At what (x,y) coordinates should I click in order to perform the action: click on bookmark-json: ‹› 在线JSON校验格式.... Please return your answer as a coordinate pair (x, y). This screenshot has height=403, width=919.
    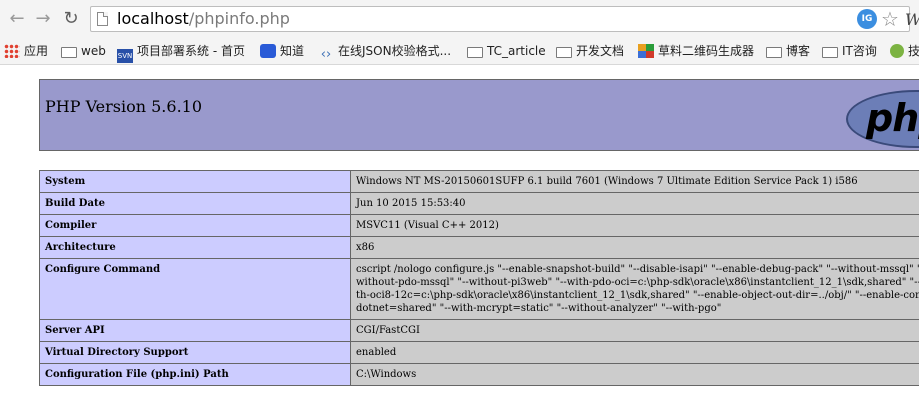
    Looking at the image, I should click on (384, 52).